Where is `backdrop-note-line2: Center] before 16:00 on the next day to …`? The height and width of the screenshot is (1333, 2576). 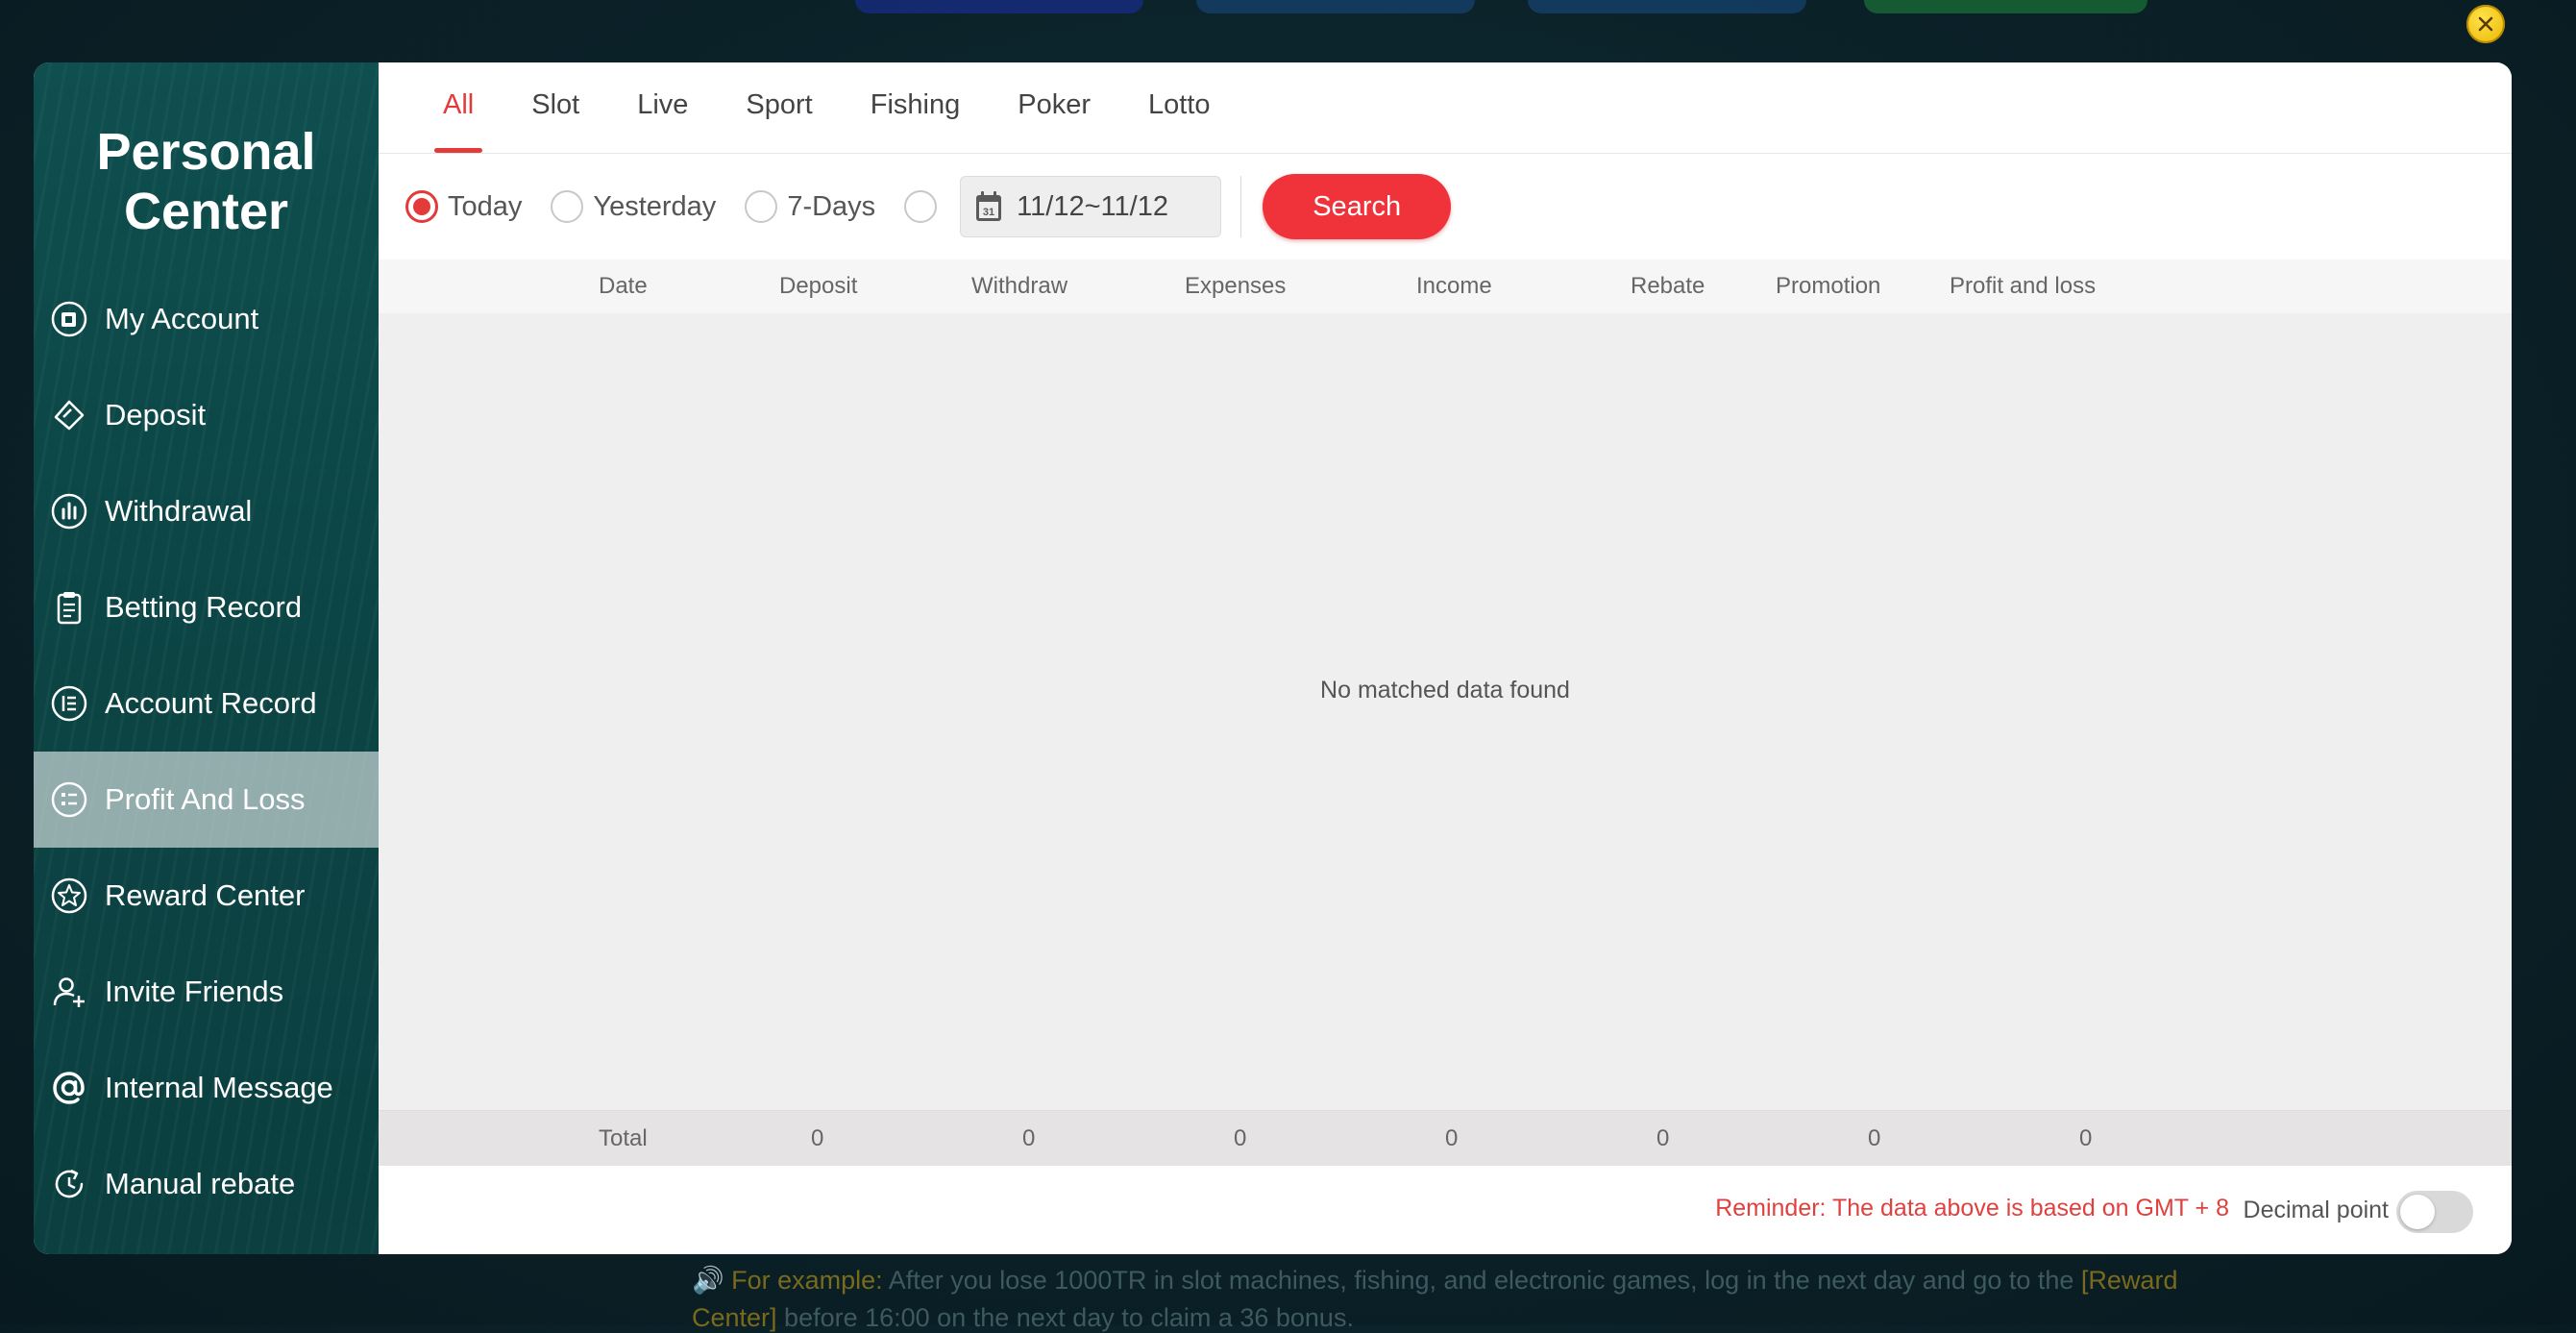 backdrop-note-line2: Center] before 16:00 on the next day to … is located at coordinates (1023, 1317).